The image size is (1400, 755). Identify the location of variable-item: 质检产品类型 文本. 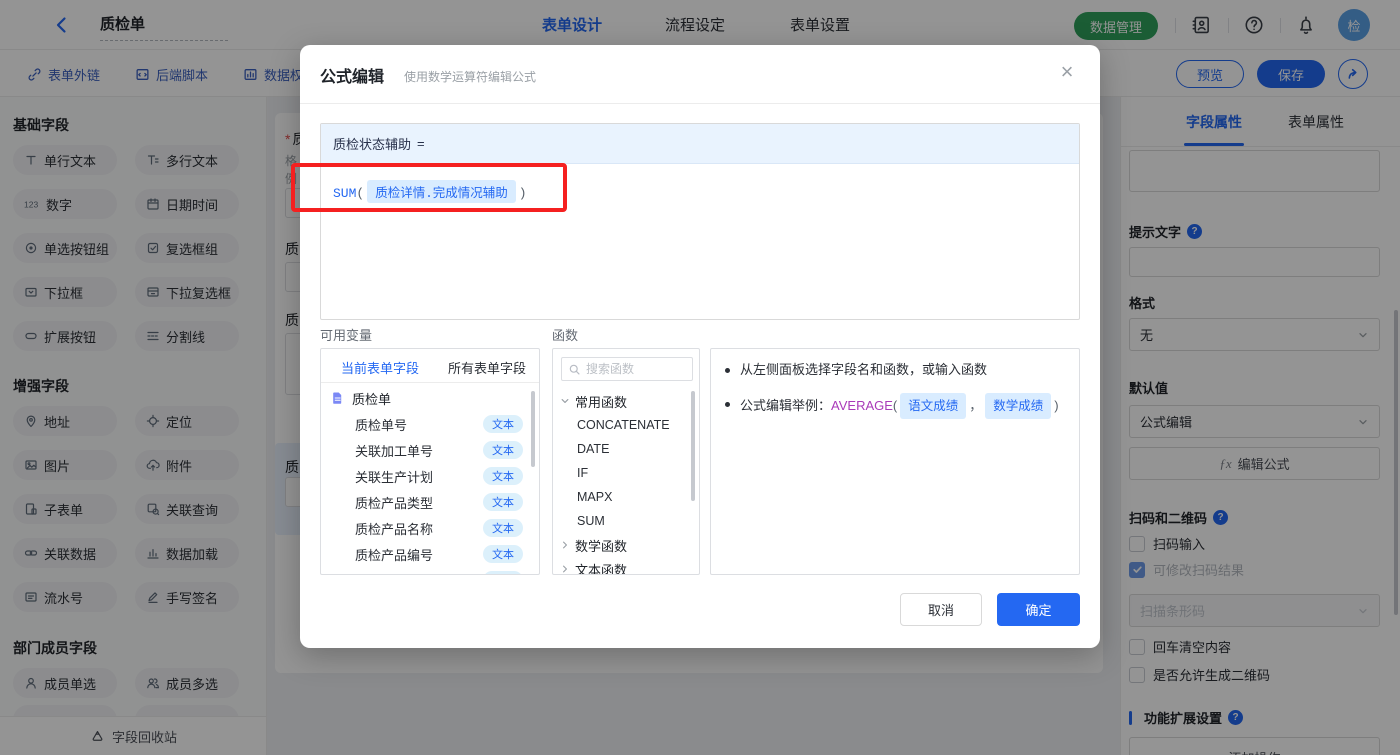
(430, 502).